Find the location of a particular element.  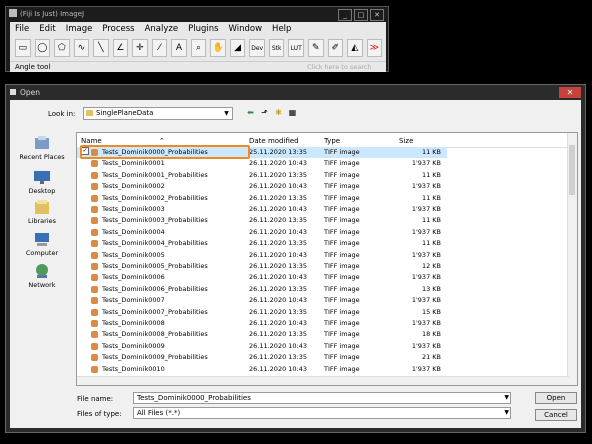

search-field: Click here to search is located at coordinates (346, 67).